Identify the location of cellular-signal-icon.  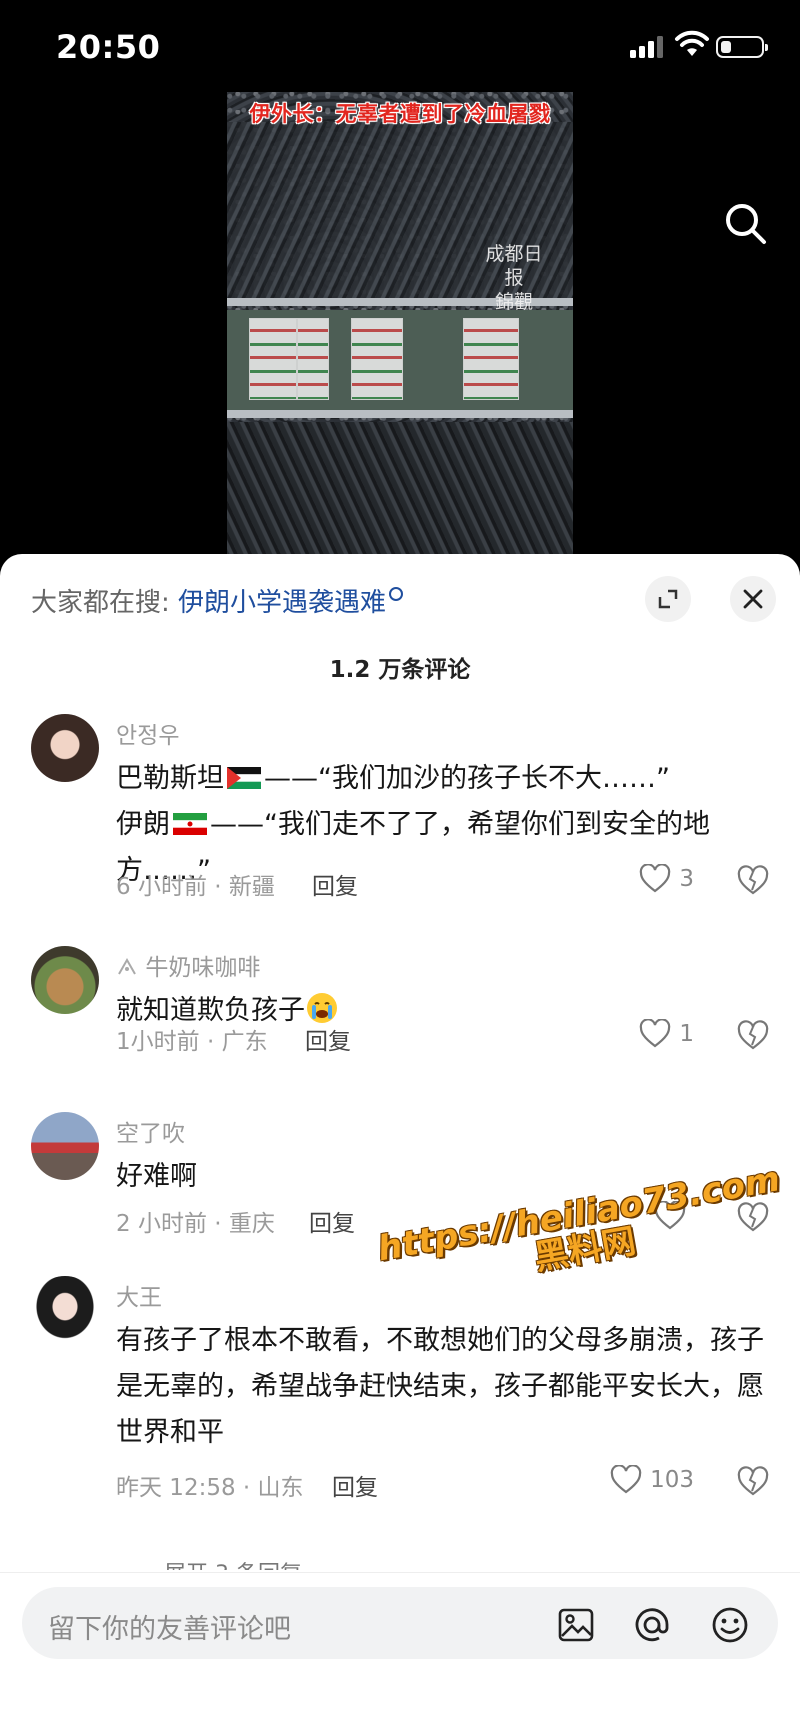
(646, 47).